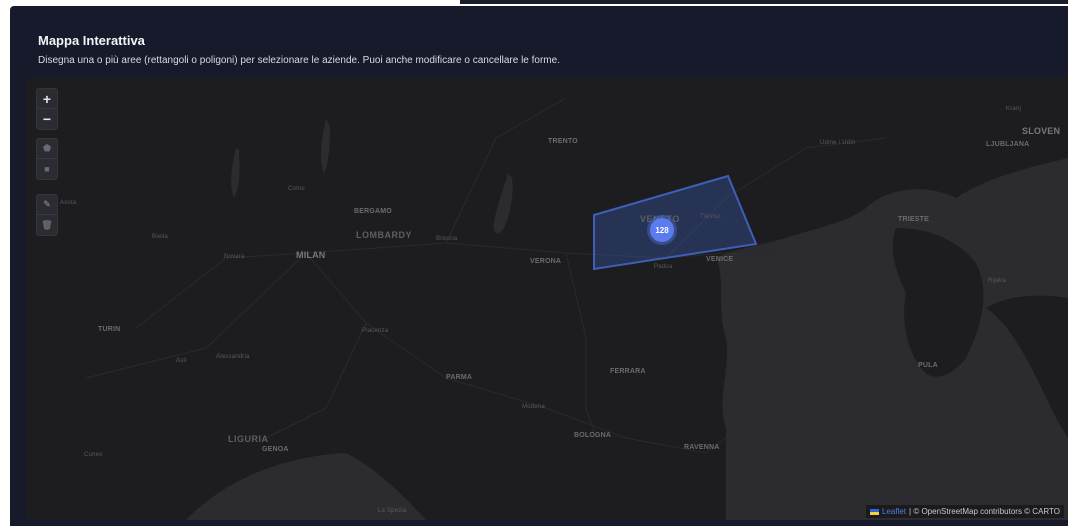 This screenshot has width=1068, height=526. I want to click on label-cuneo: Cuneo, so click(93, 455).